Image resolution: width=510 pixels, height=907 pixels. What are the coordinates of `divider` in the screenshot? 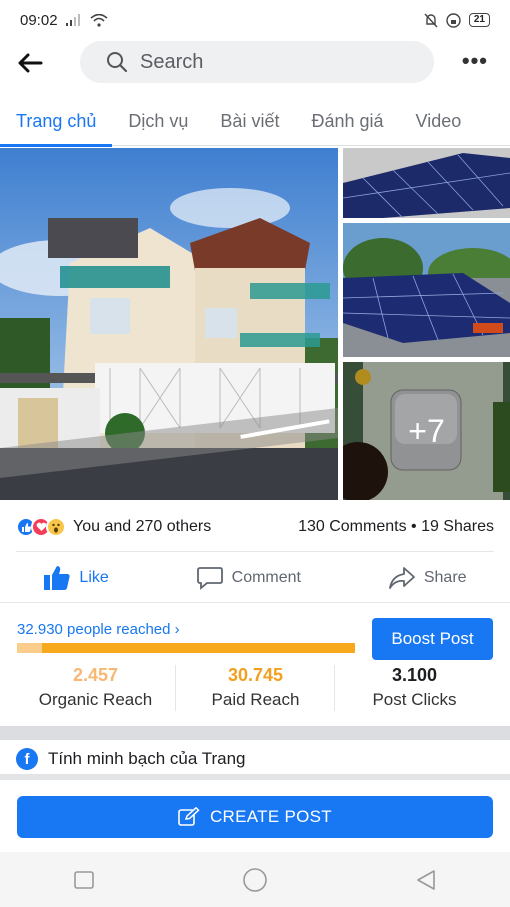 It's located at (255, 551).